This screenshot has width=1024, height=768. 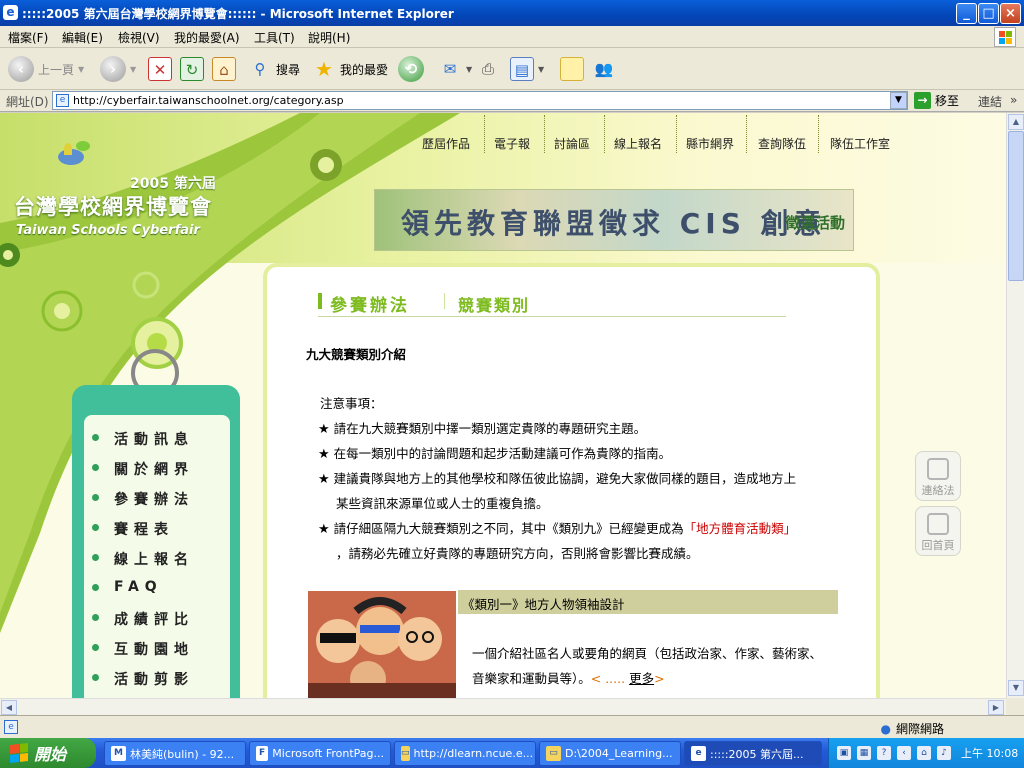 I want to click on logo-edition: 2005 第六屆, so click(x=173, y=184).